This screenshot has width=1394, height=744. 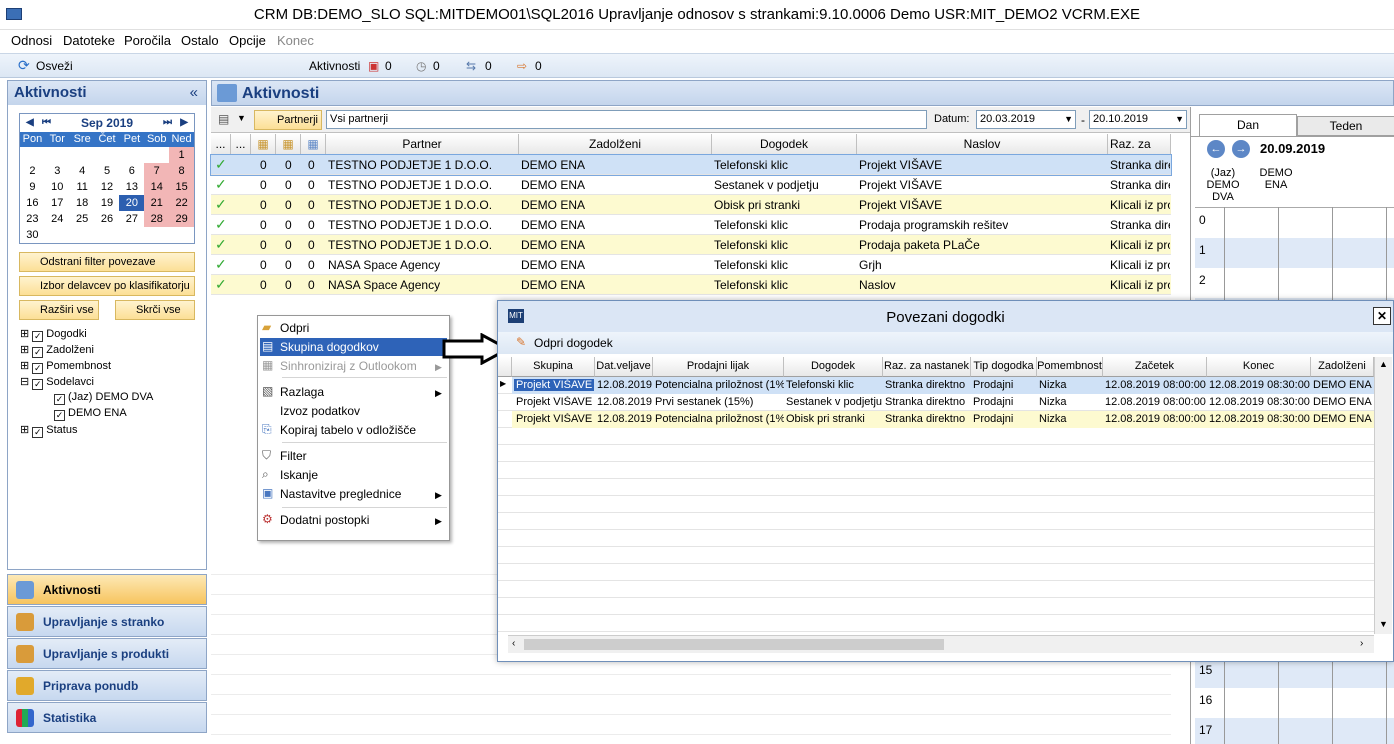 What do you see at coordinates (107, 123) in the screenshot?
I see `calendar-month: Sep 2019` at bounding box center [107, 123].